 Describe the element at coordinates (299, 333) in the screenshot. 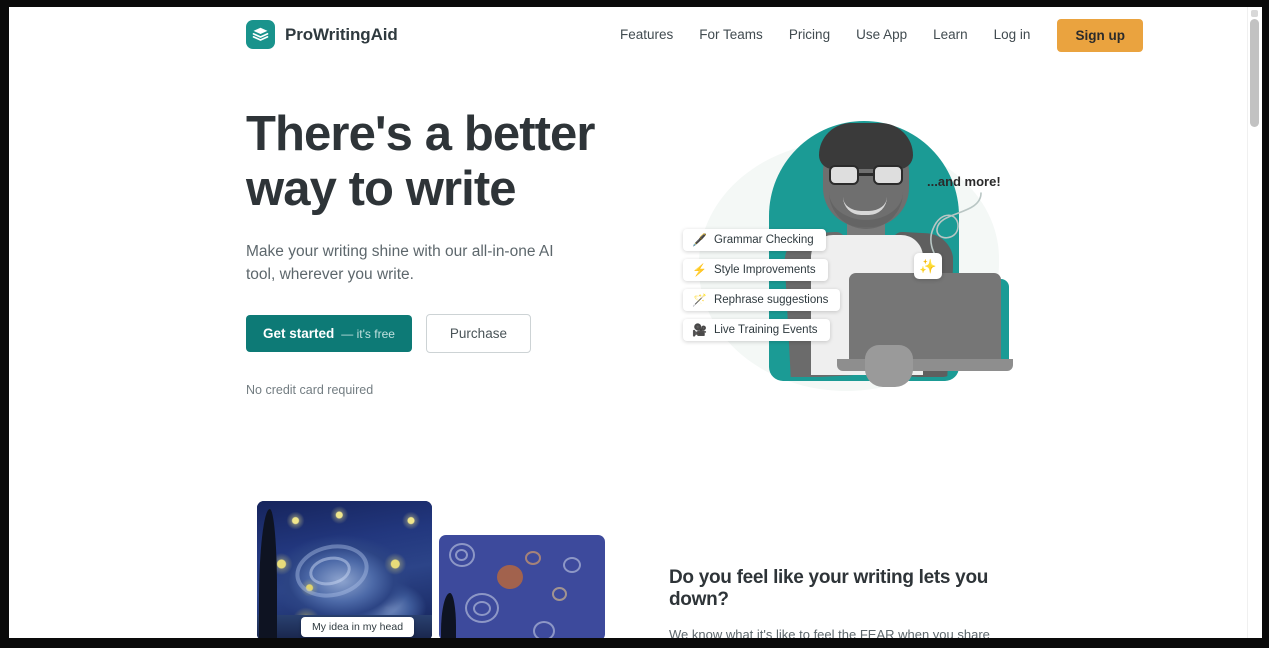

I see `get-started-label: Get started` at that location.